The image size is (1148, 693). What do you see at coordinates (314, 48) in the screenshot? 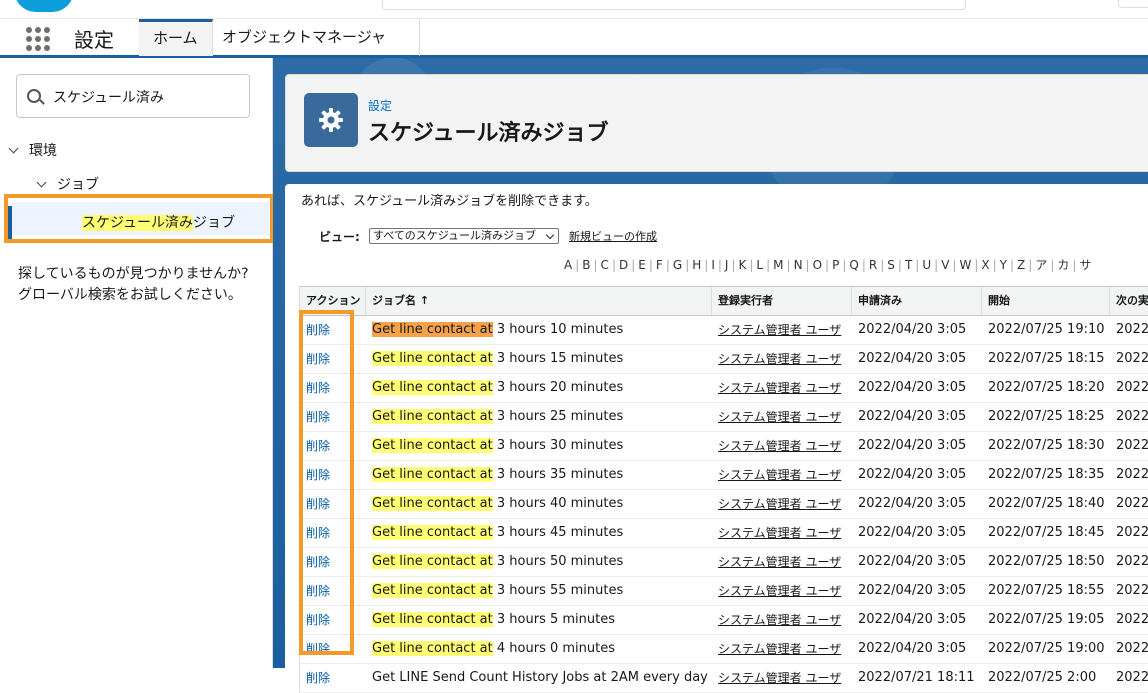
I see `tab-object-manager: オブジェクトマネージャ` at bounding box center [314, 48].